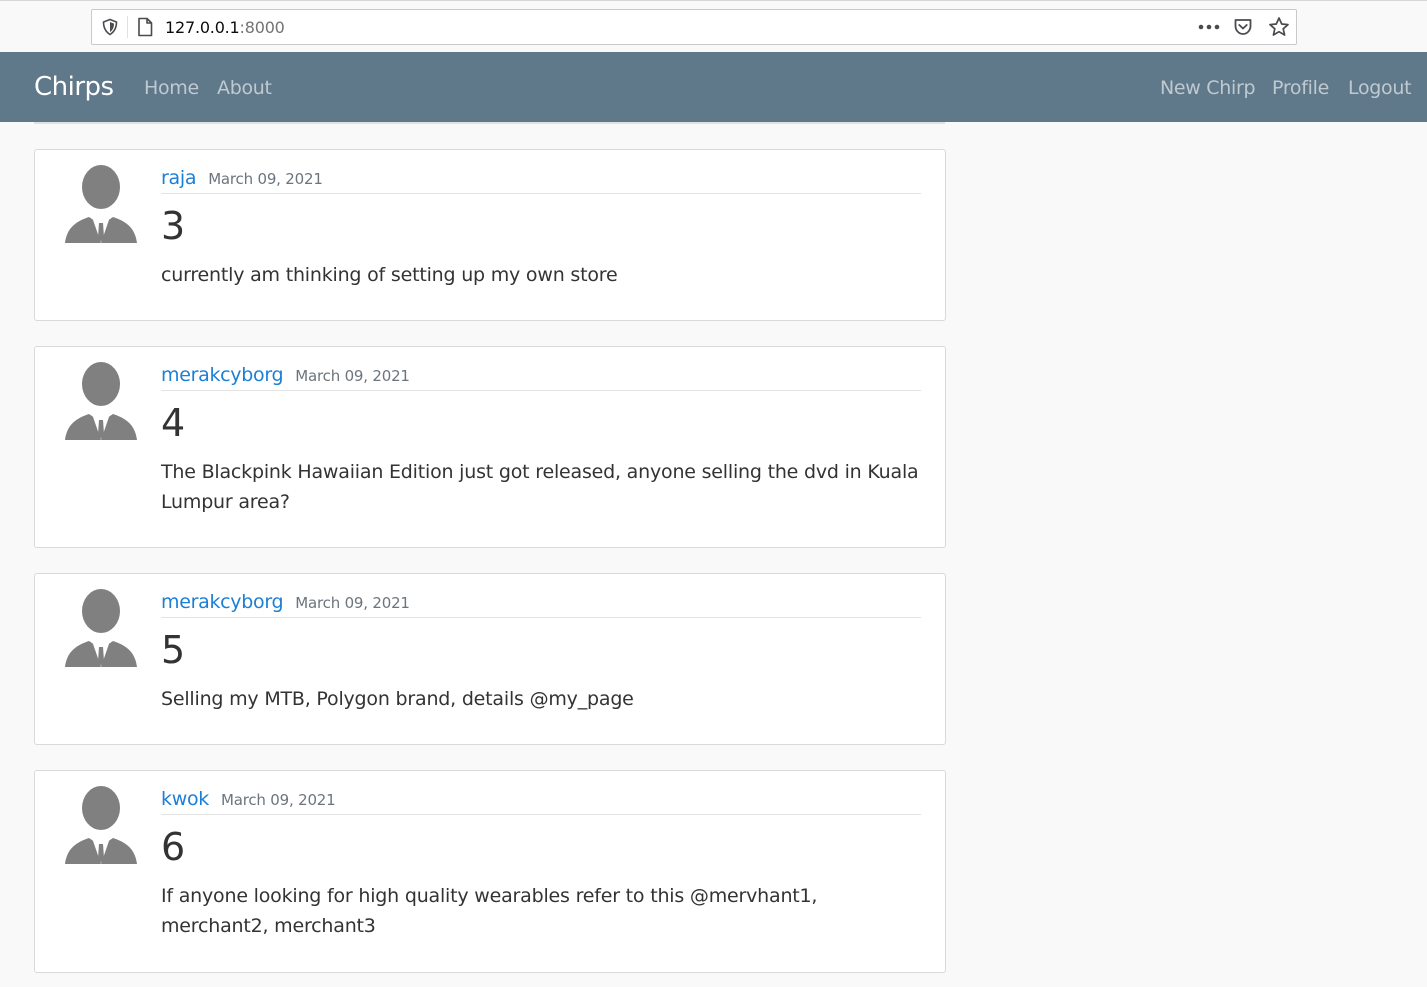  What do you see at coordinates (1209, 27) in the screenshot?
I see `page-actions-more-icon` at bounding box center [1209, 27].